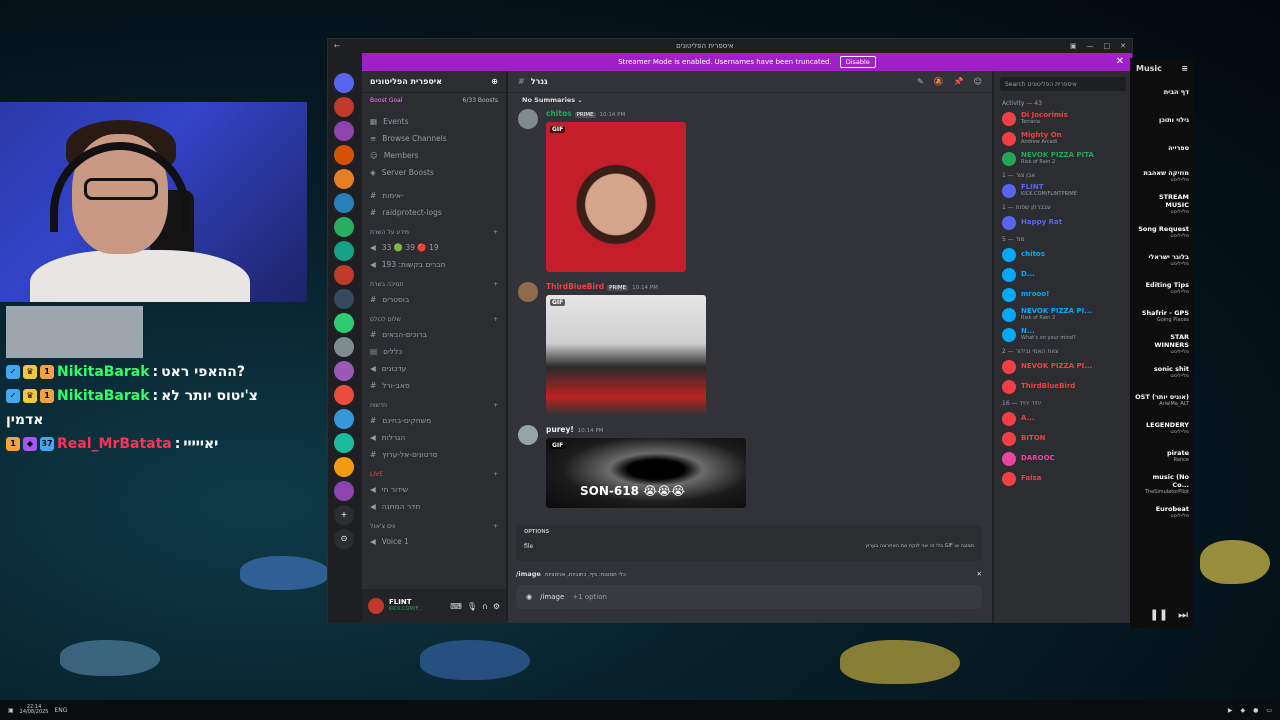  I want to click on boost-goal: Boost Goal 6/33 Boosts, so click(434, 100).